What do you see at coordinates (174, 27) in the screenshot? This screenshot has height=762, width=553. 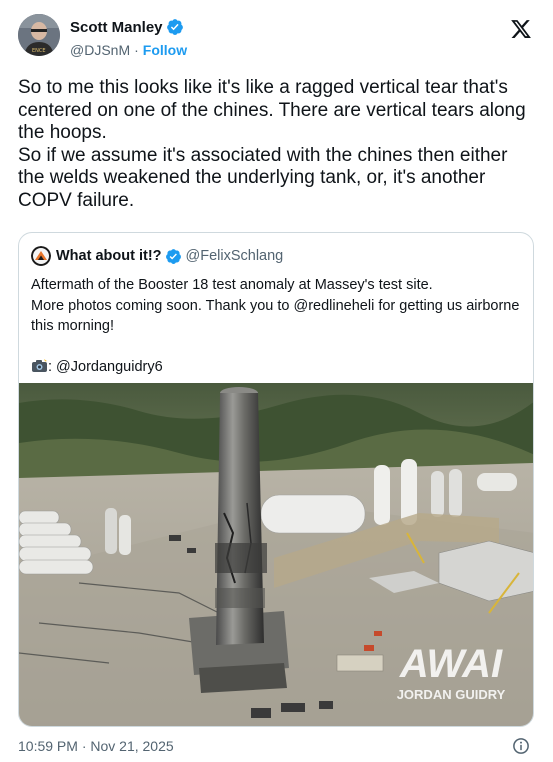 I see `verified-badge-icon` at bounding box center [174, 27].